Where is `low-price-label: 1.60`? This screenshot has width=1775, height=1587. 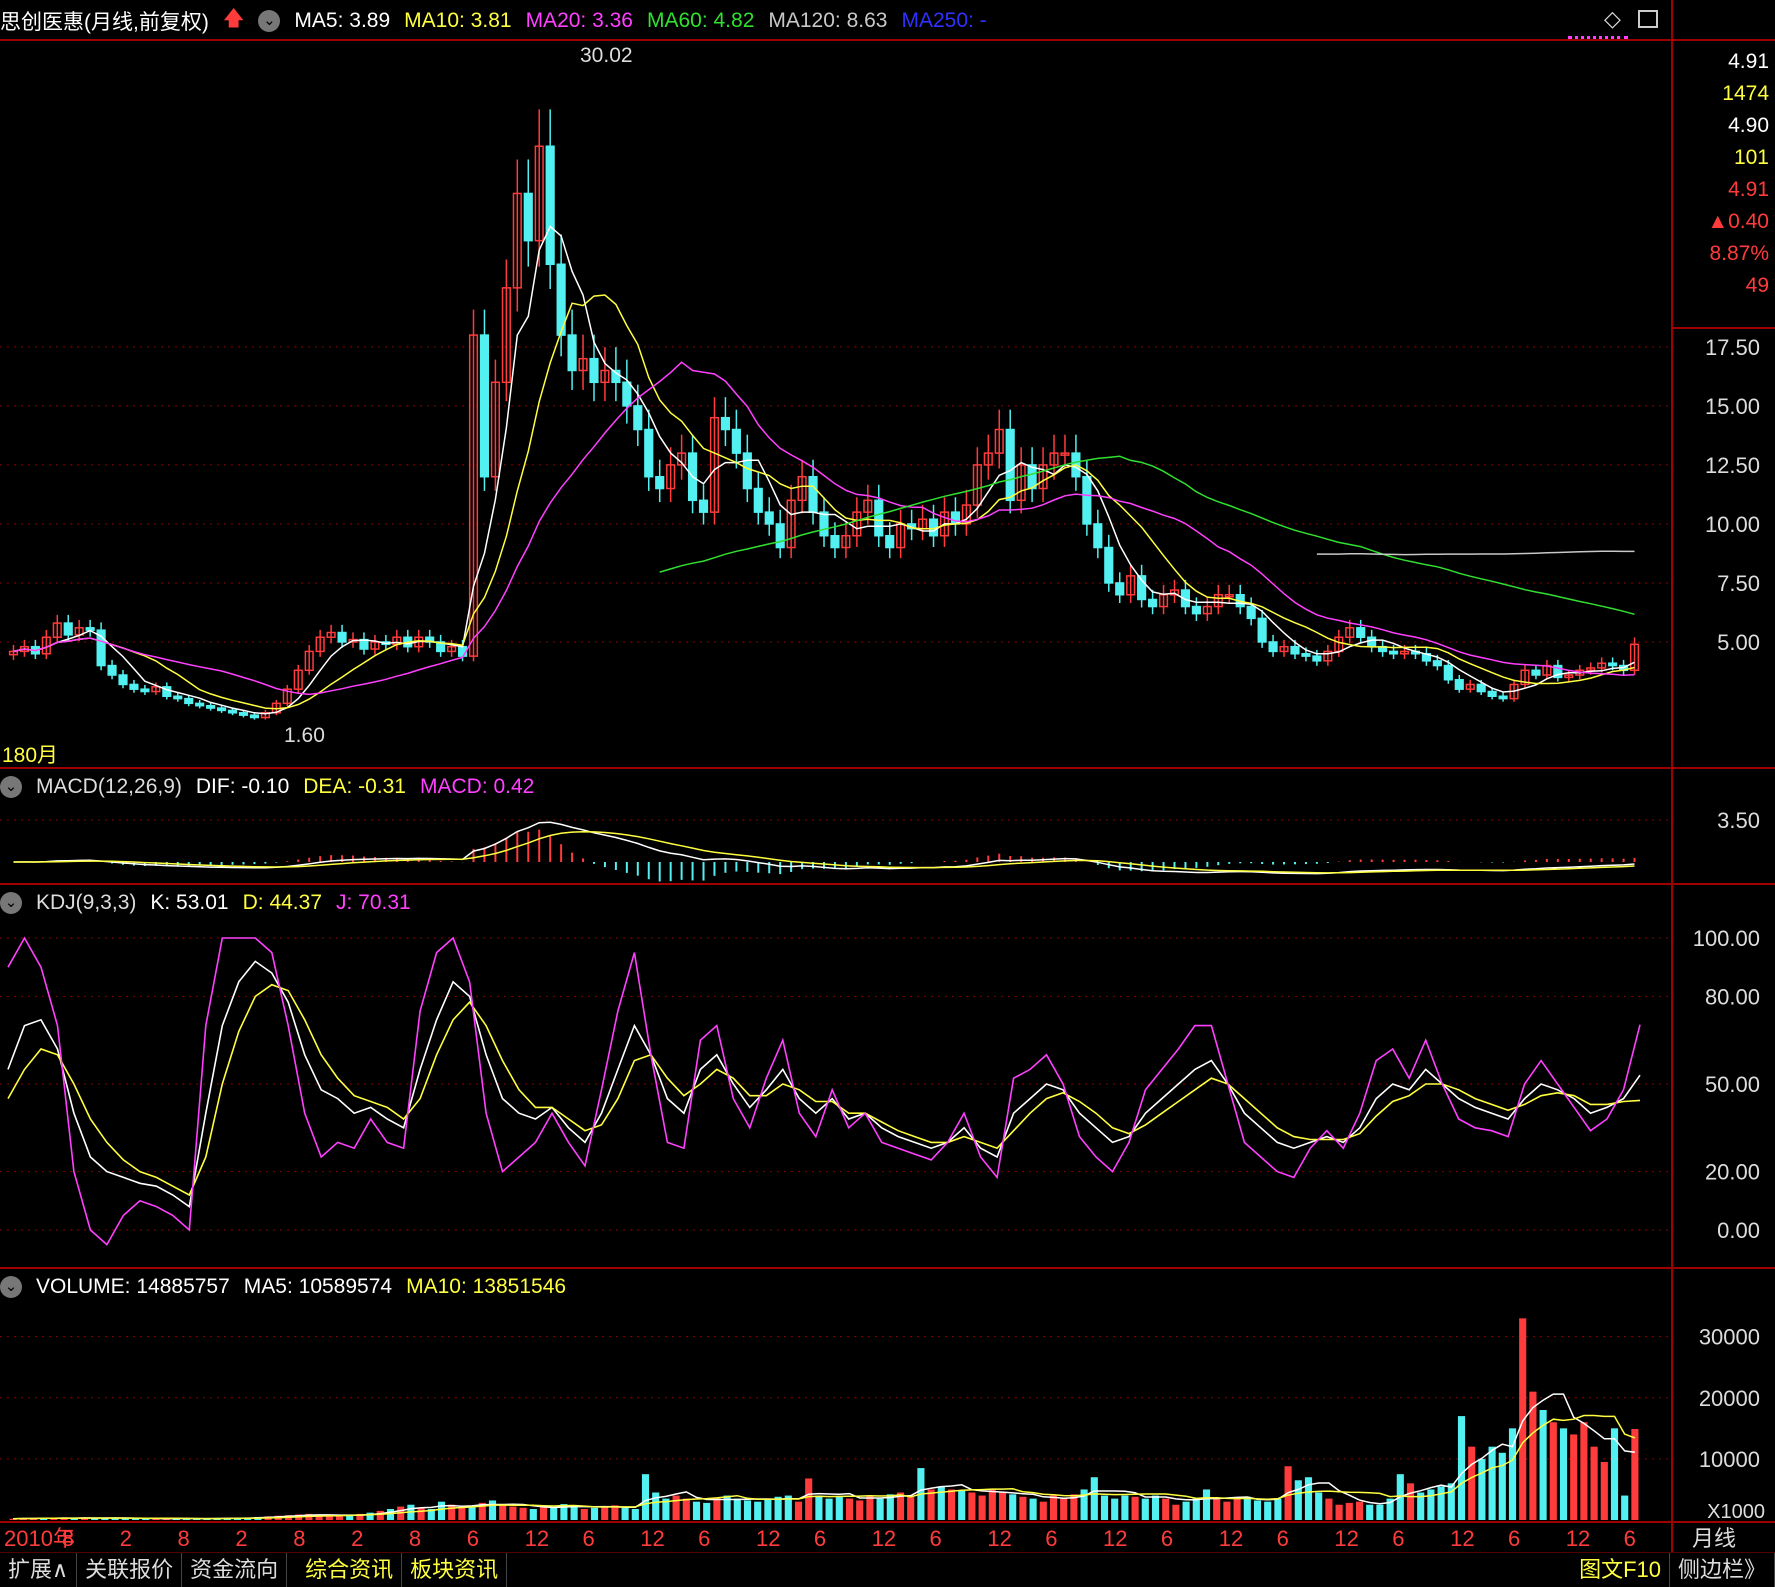 low-price-label: 1.60 is located at coordinates (304, 735).